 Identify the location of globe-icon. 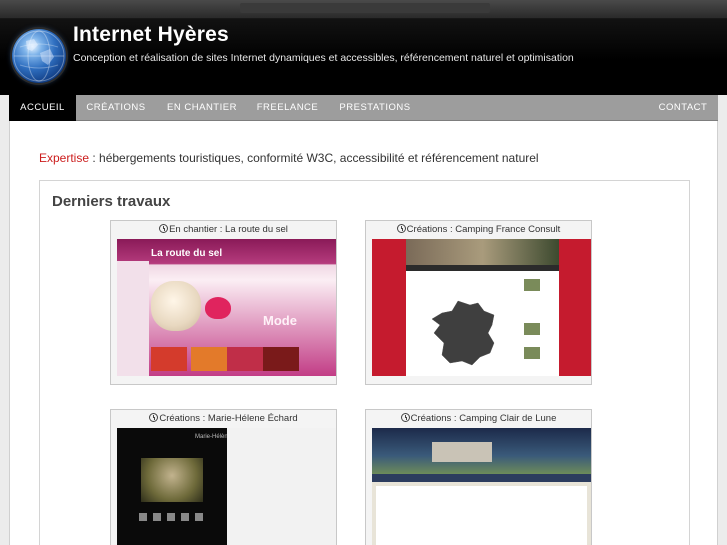
(39, 56).